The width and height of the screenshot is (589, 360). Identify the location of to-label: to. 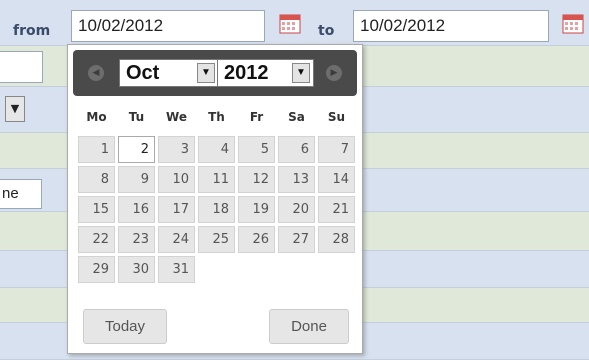
(326, 31).